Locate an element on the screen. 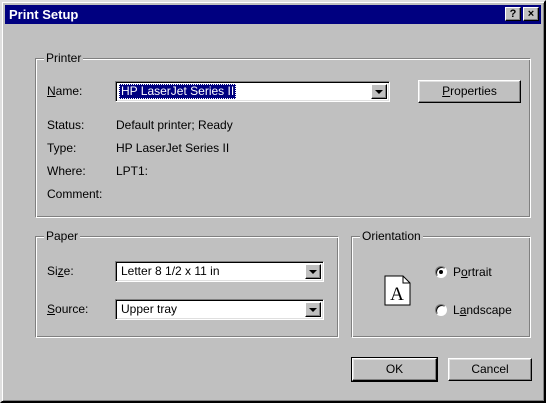 This screenshot has width=546, height=403. orientation-group: Orientation A Portrait Landscape is located at coordinates (441, 283).